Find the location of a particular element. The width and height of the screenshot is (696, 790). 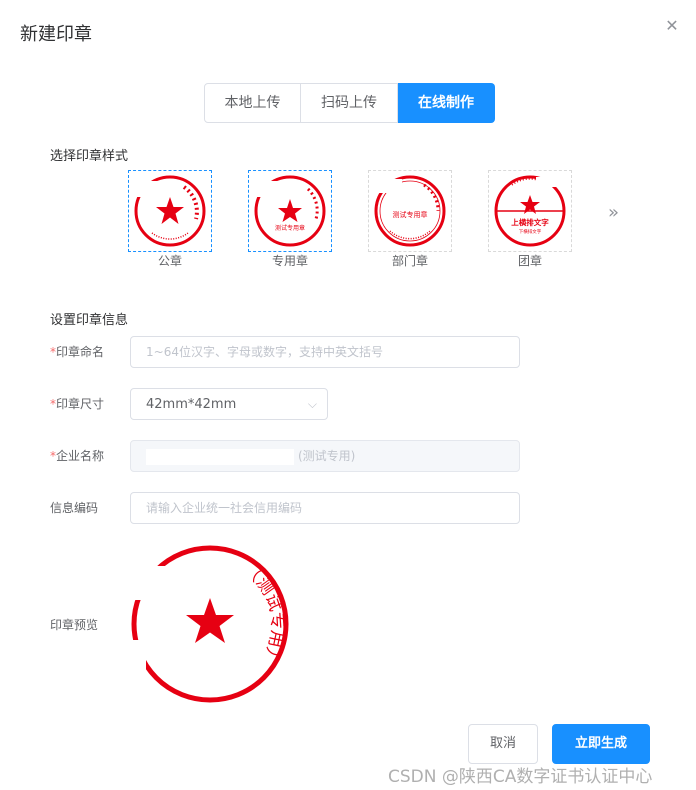

seal-style-section-title: 选择印章样式 is located at coordinates (89, 156).